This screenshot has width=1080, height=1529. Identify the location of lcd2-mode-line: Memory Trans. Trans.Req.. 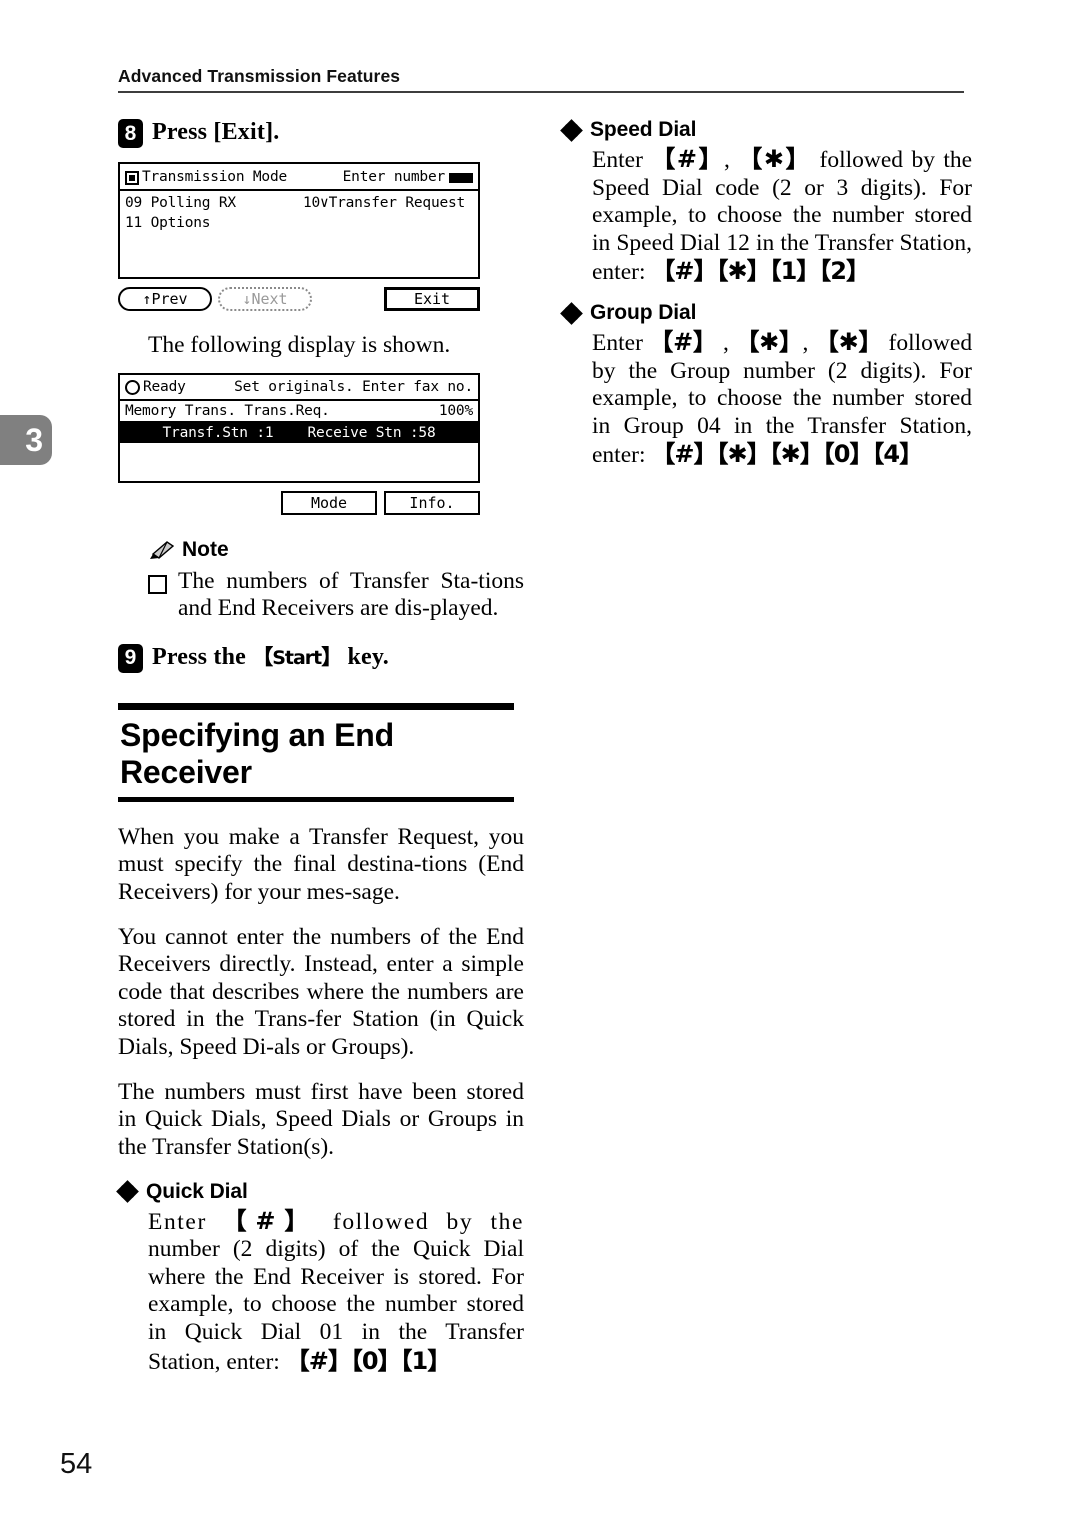
(227, 410).